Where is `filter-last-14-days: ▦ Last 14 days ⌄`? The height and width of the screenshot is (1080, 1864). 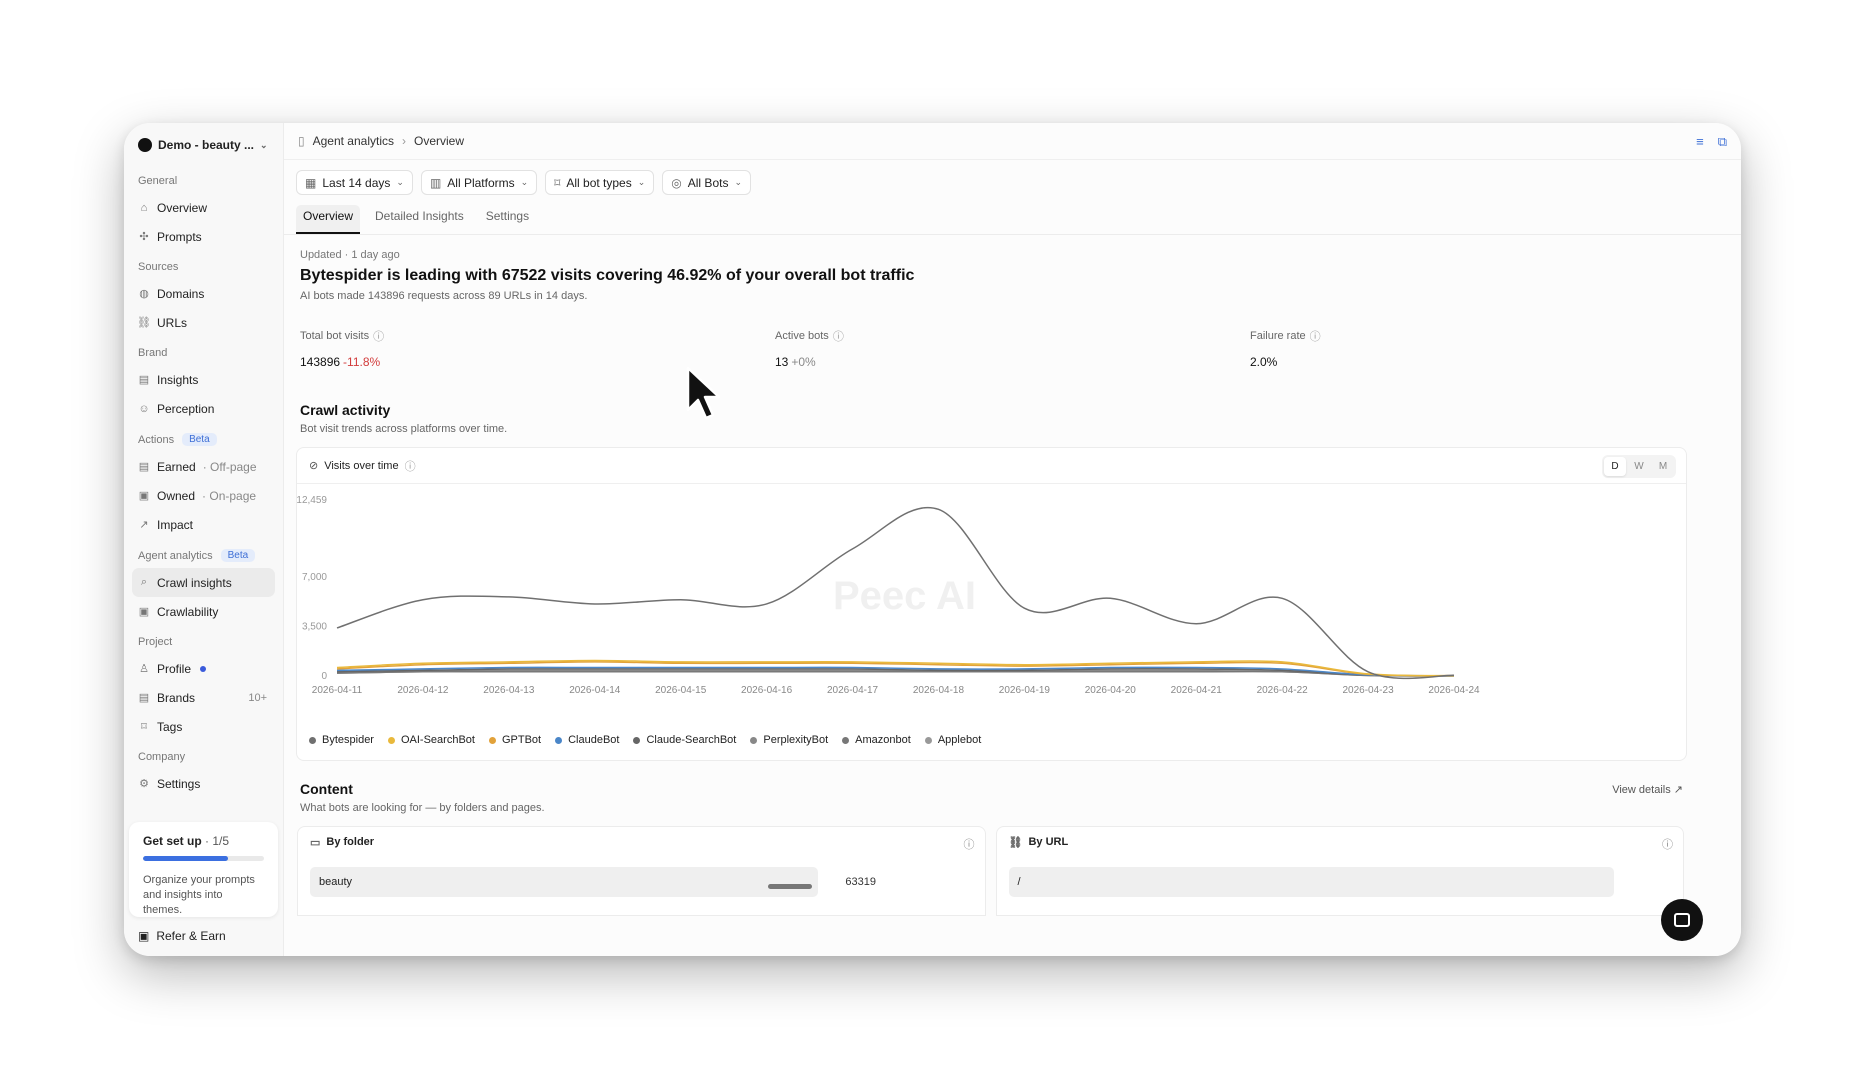 filter-last-14-days: ▦ Last 14 days ⌄ is located at coordinates (354, 182).